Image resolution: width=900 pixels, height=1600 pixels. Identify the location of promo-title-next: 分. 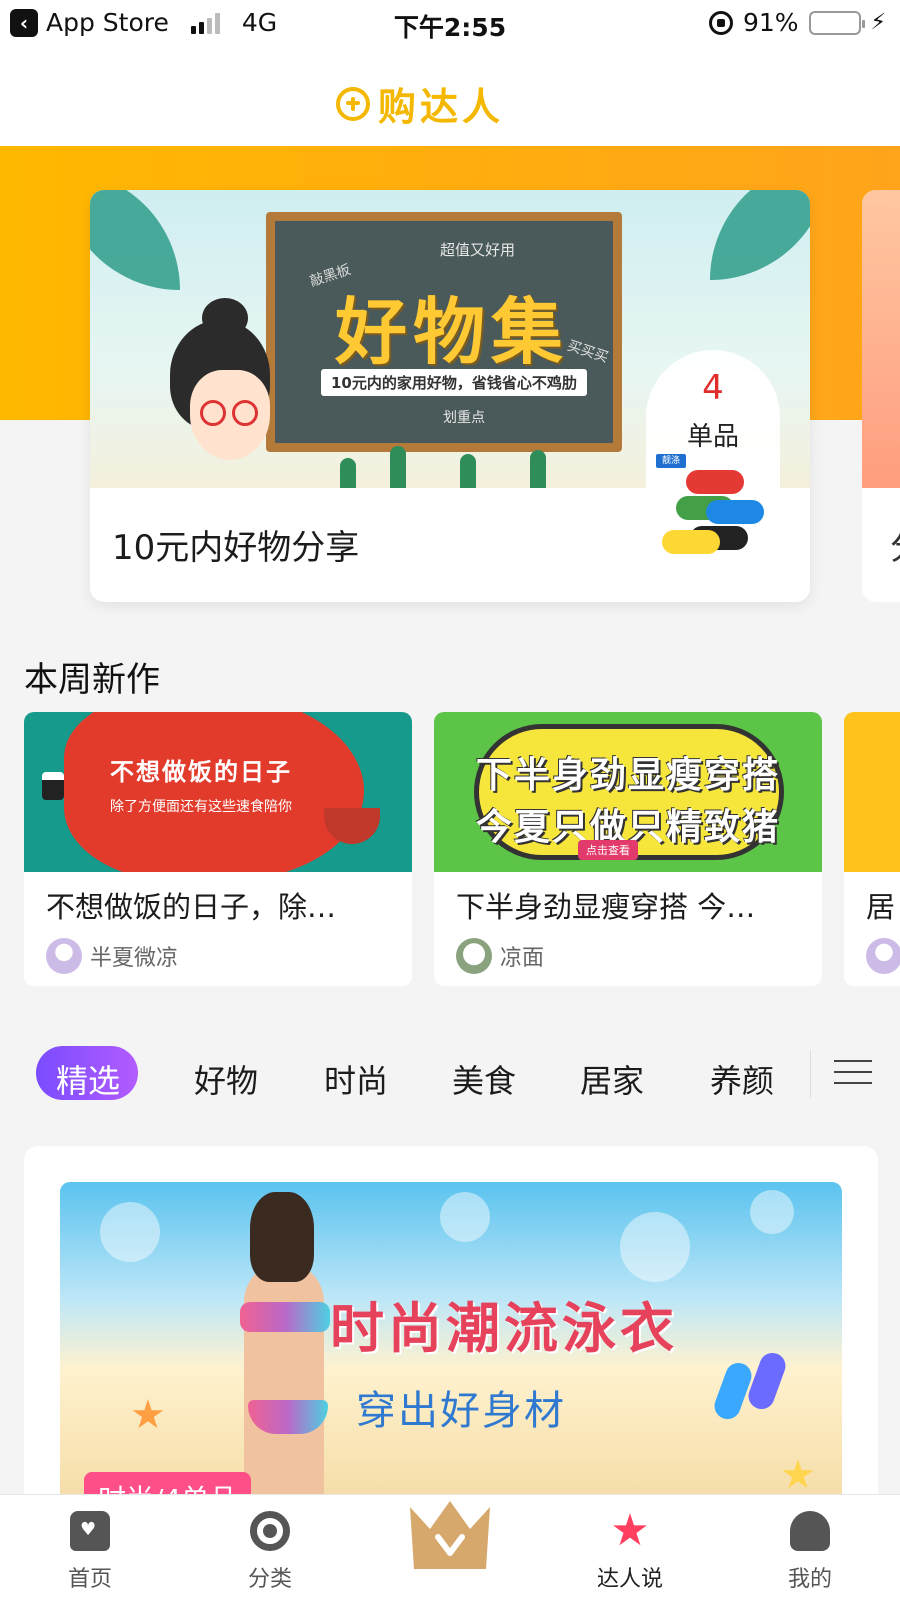
(895, 544).